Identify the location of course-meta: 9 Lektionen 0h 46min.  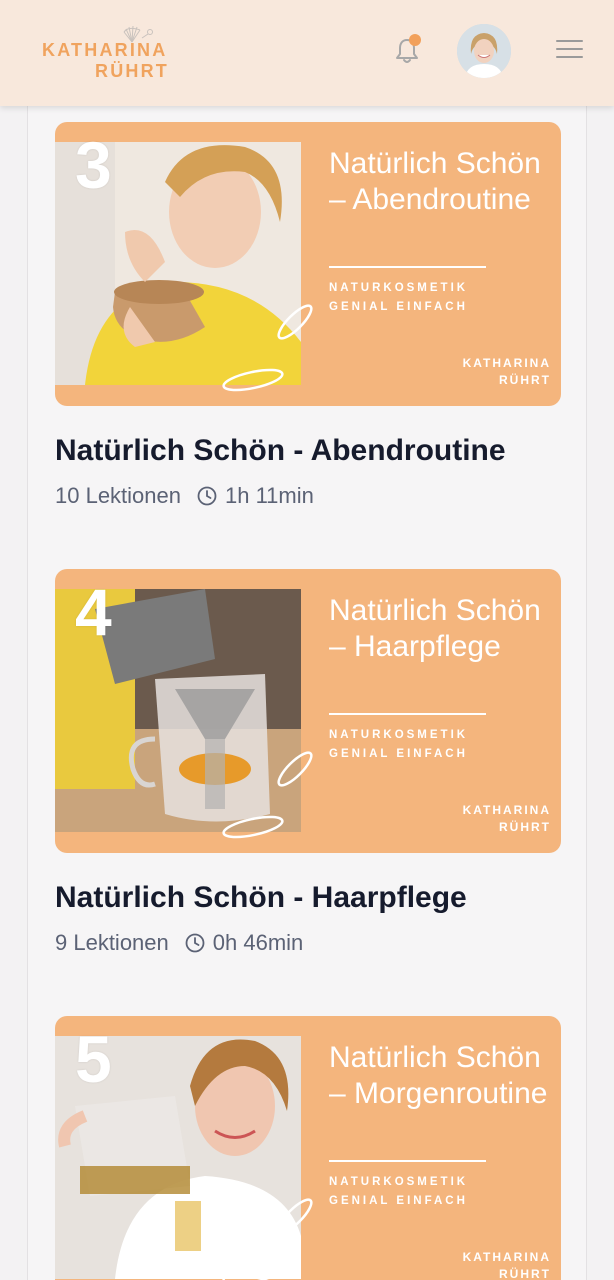
(179, 943).